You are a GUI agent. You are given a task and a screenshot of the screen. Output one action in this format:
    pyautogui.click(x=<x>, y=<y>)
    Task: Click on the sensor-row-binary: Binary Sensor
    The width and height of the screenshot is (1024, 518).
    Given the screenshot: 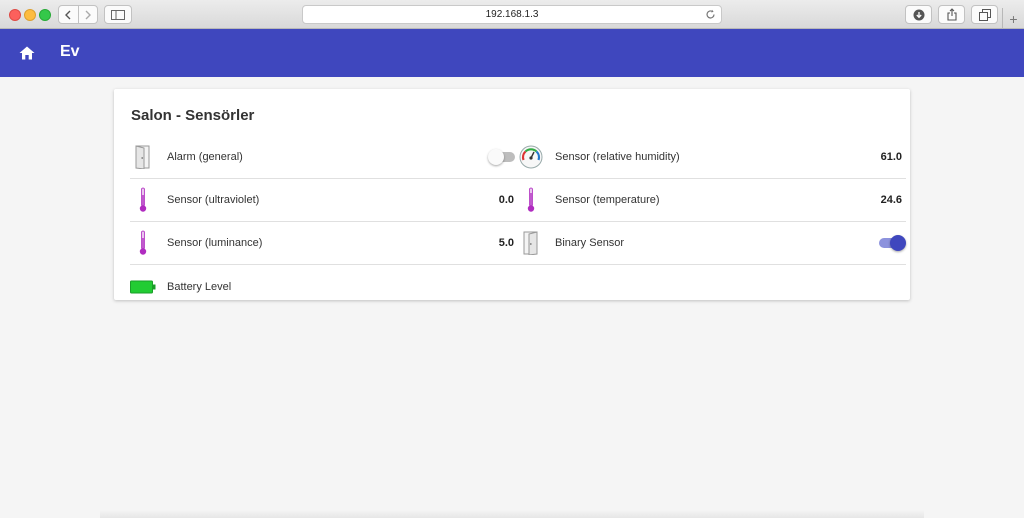 What is the action you would take?
    pyautogui.click(x=712, y=243)
    